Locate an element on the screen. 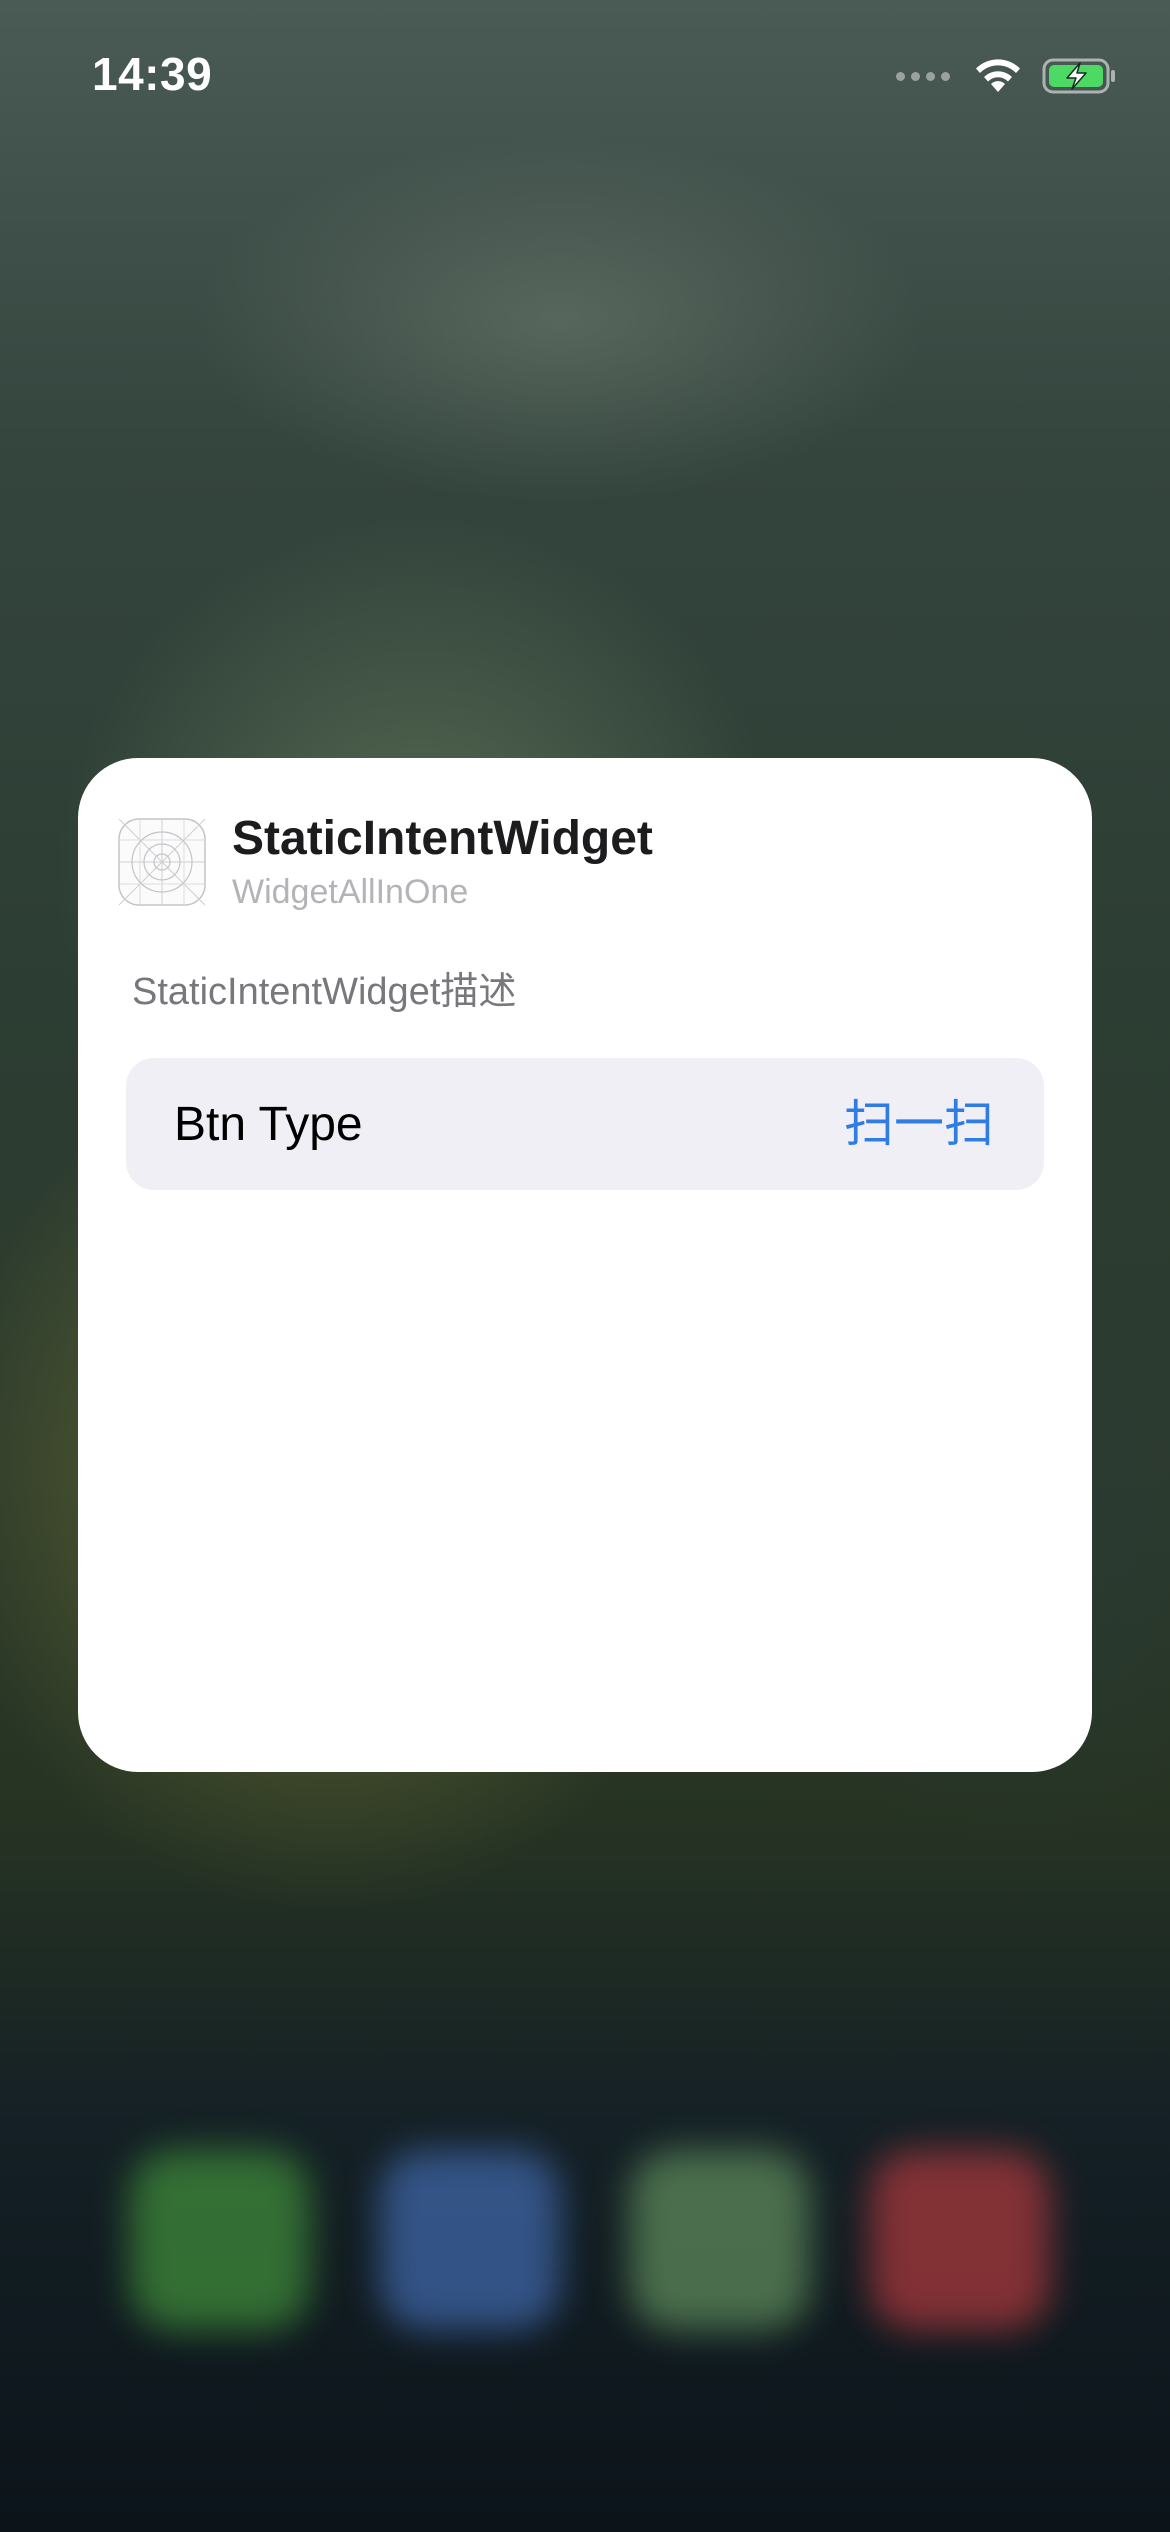  status-icons is located at coordinates (1007, 76).